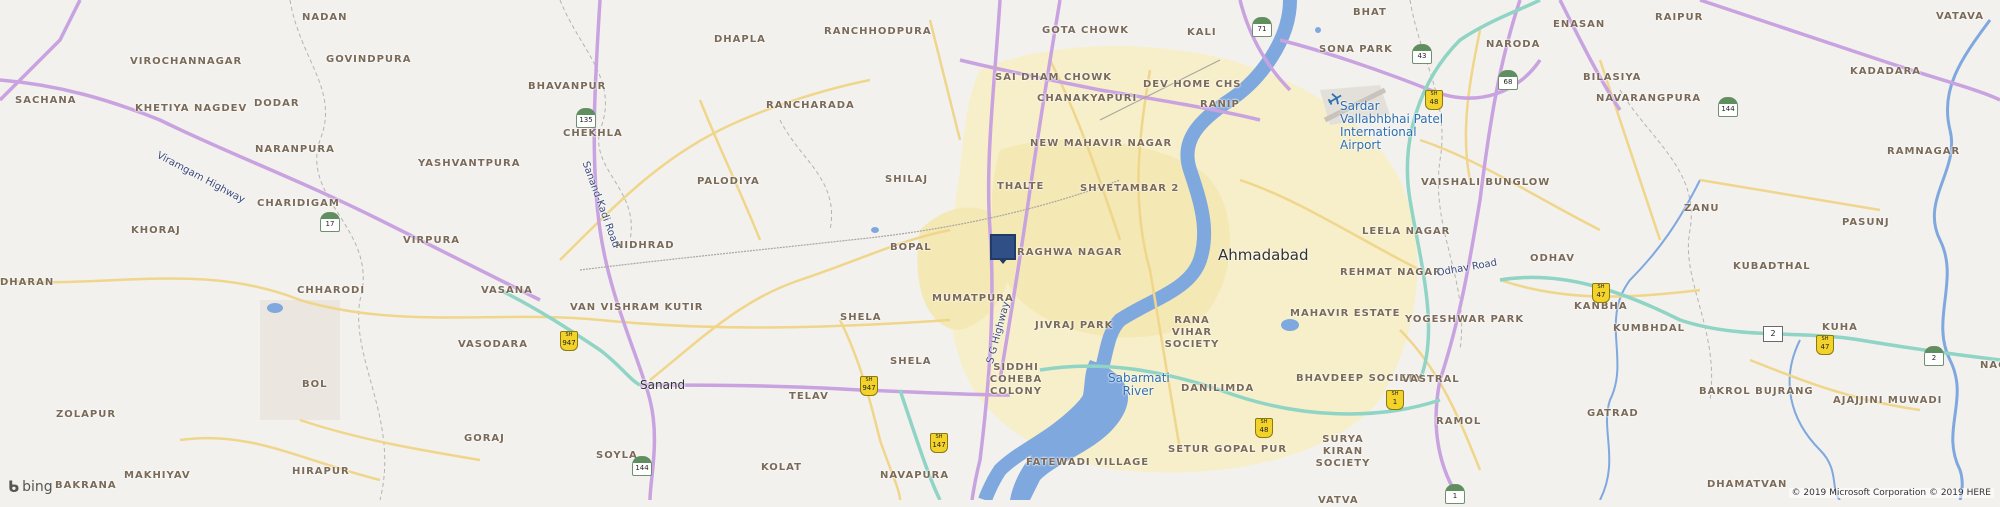 This screenshot has width=2000, height=507. What do you see at coordinates (1262, 27) in the screenshot?
I see `route-shield: 71` at bounding box center [1262, 27].